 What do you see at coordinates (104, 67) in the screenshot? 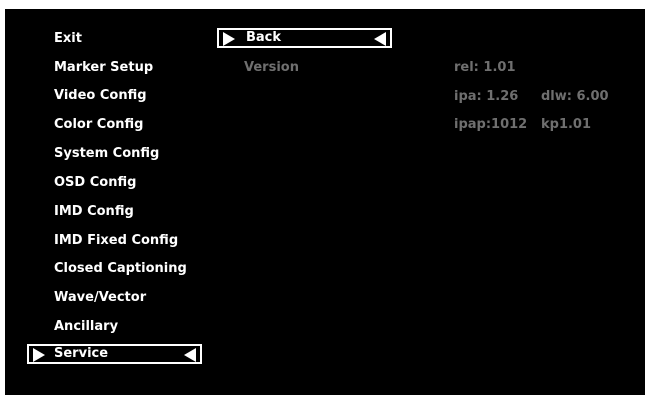
I see `menu-item-label: Marker Setup` at bounding box center [104, 67].